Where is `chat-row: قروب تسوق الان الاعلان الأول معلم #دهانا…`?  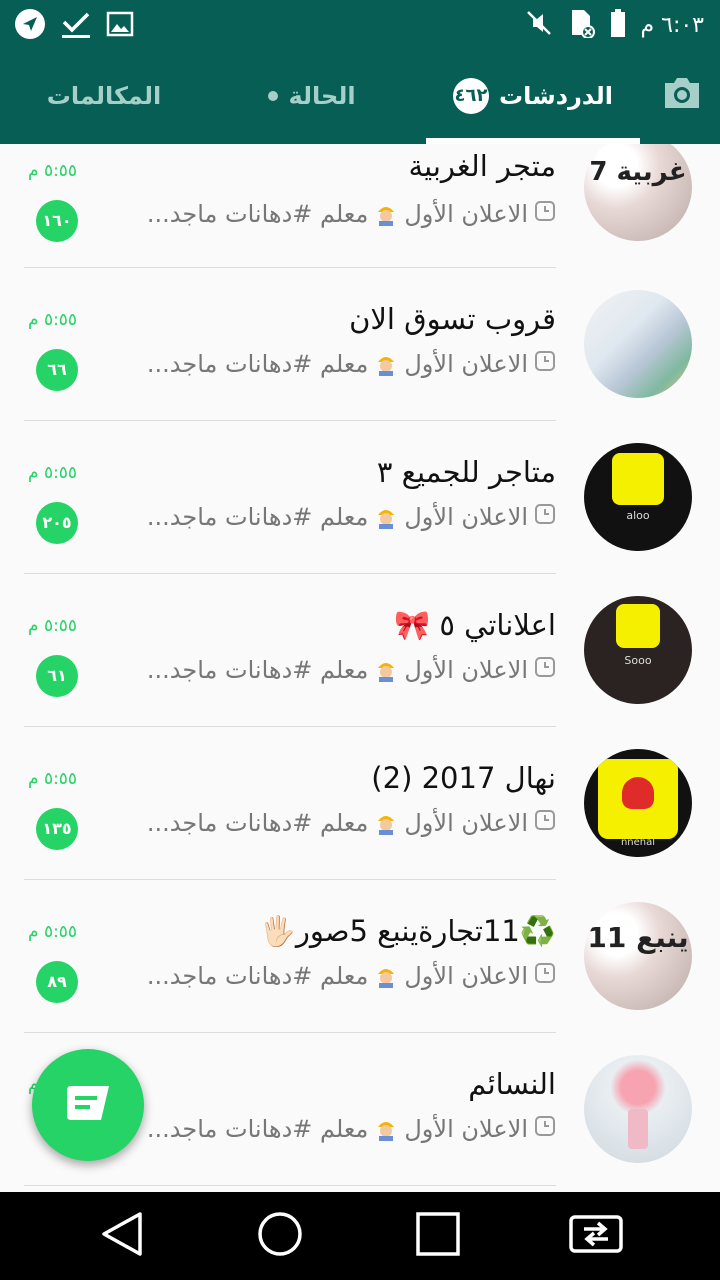 chat-row: قروب تسوق الان الاعلان الأول معلم #دهانا… is located at coordinates (360, 344).